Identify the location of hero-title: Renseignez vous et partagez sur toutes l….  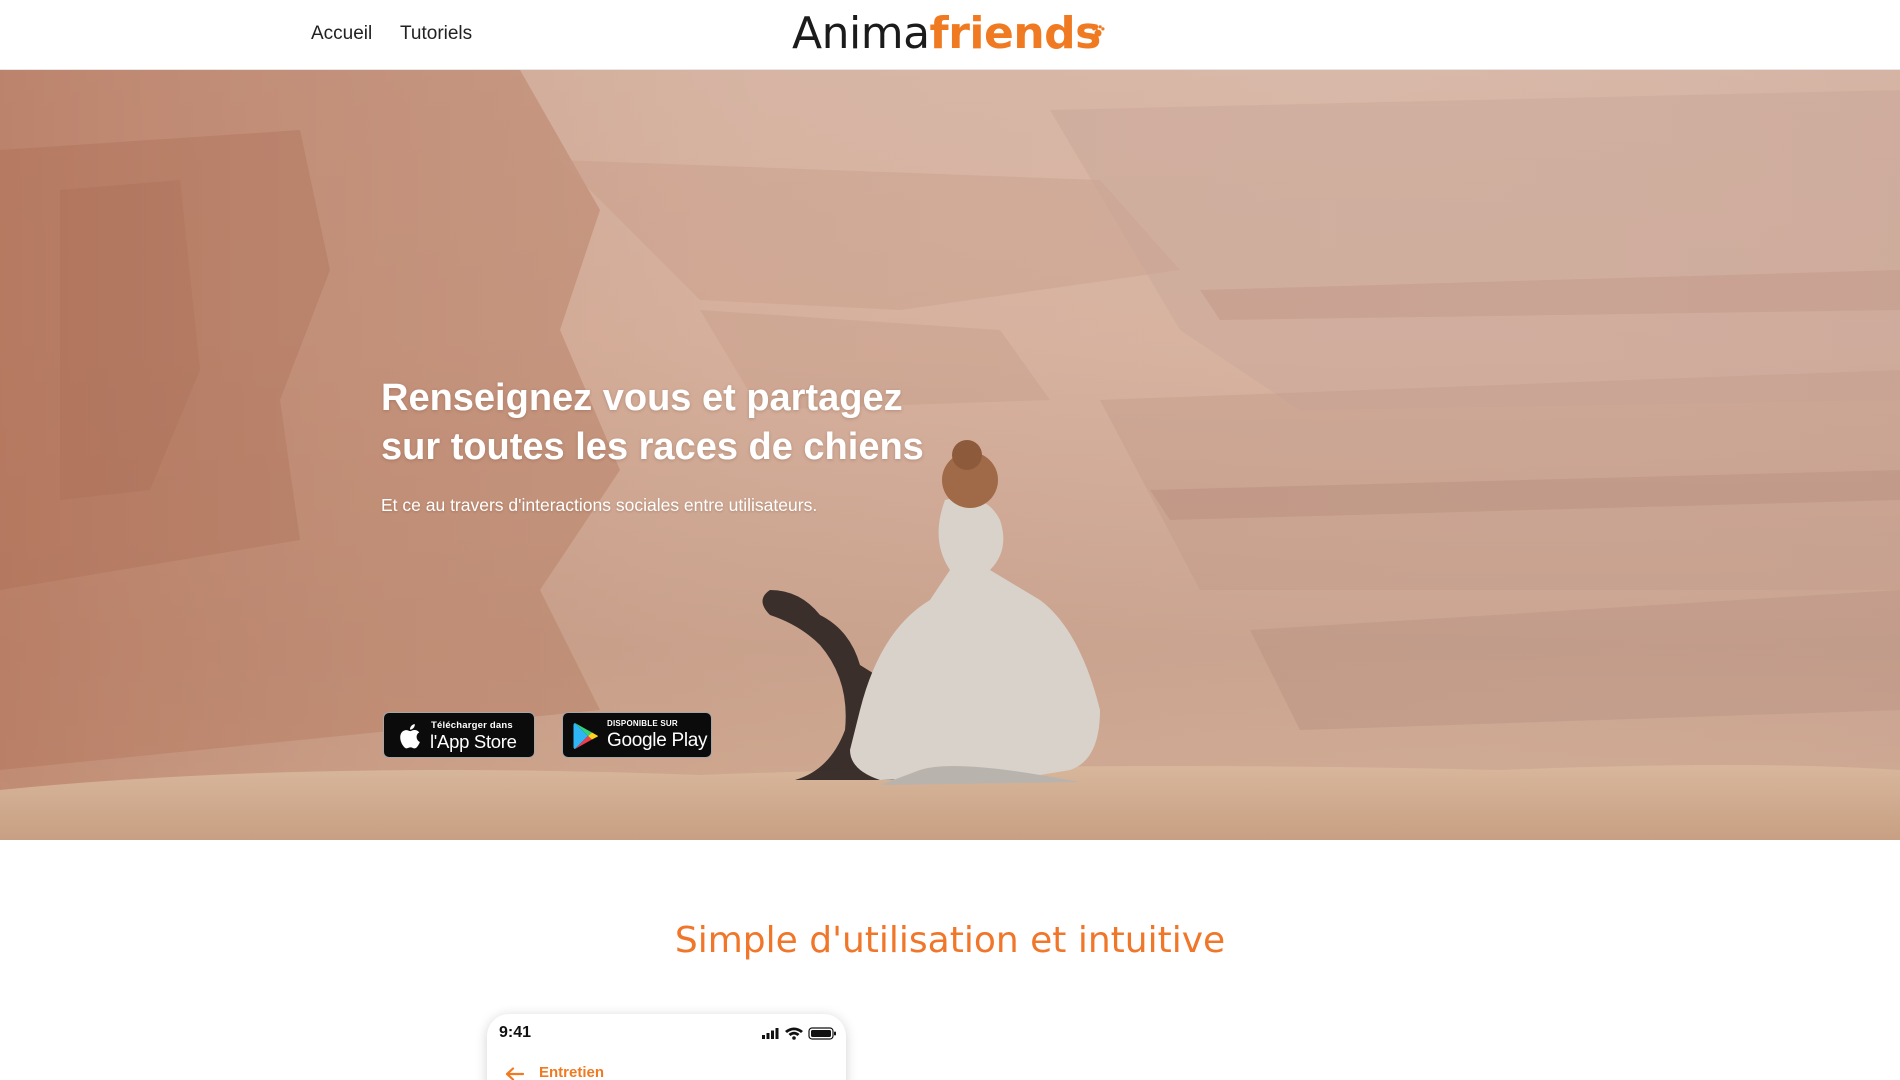
(731, 423).